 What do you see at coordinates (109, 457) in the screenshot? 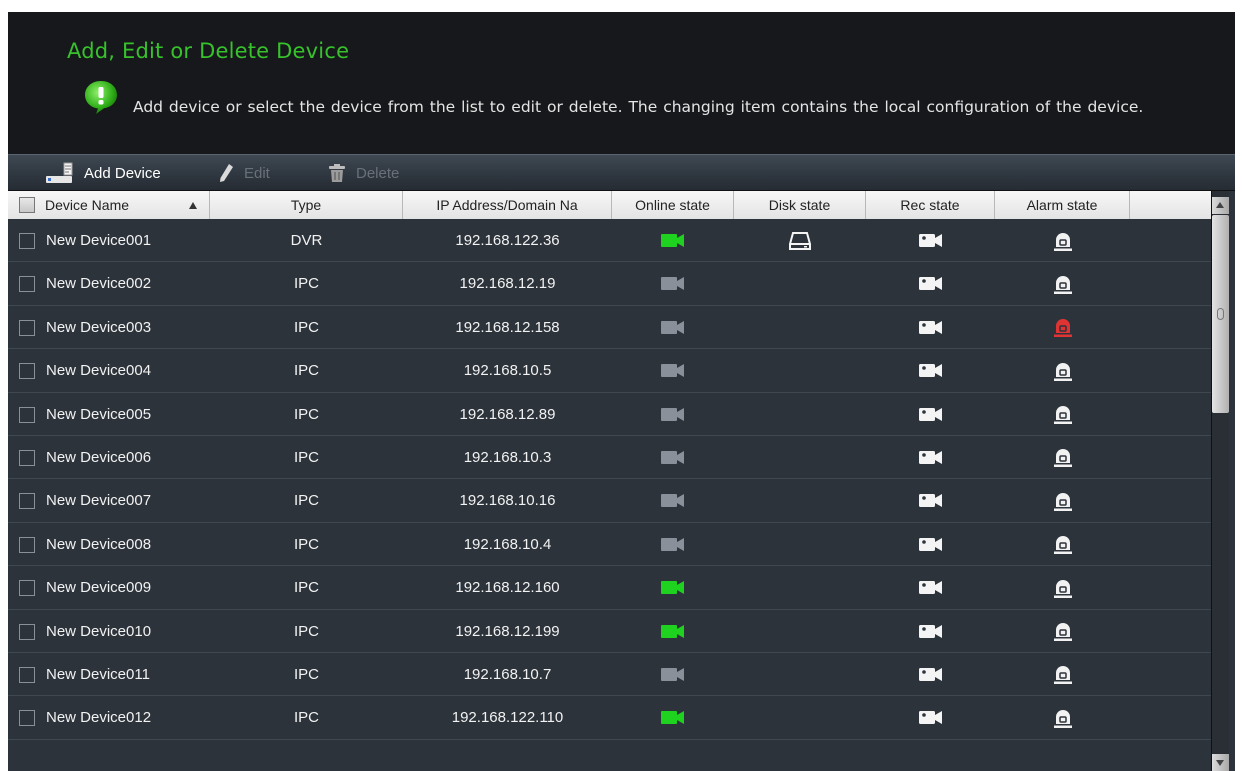
I see `device-name-cell: New Device006` at bounding box center [109, 457].